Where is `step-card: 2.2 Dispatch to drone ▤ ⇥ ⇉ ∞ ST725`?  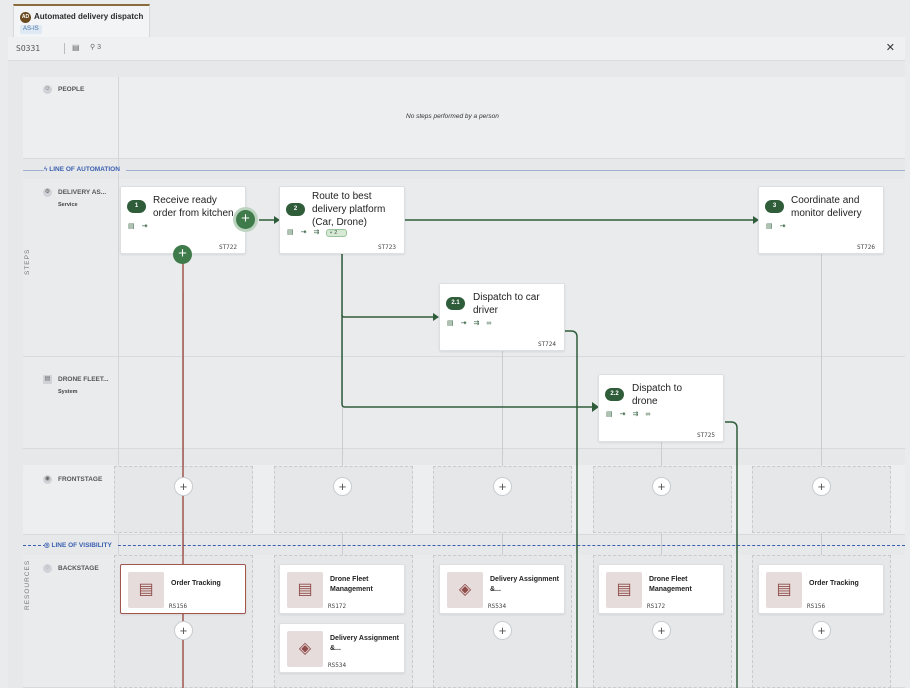 step-card: 2.2 Dispatch to drone ▤ ⇥ ⇉ ∞ ST725 is located at coordinates (661, 408).